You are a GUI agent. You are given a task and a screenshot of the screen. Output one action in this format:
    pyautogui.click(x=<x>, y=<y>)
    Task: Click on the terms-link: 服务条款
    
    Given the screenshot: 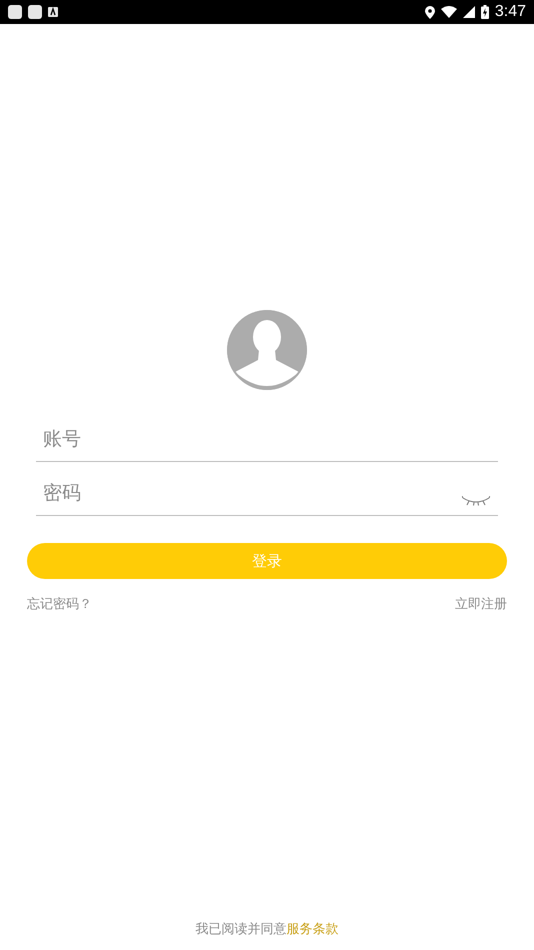 What is the action you would take?
    pyautogui.click(x=312, y=929)
    